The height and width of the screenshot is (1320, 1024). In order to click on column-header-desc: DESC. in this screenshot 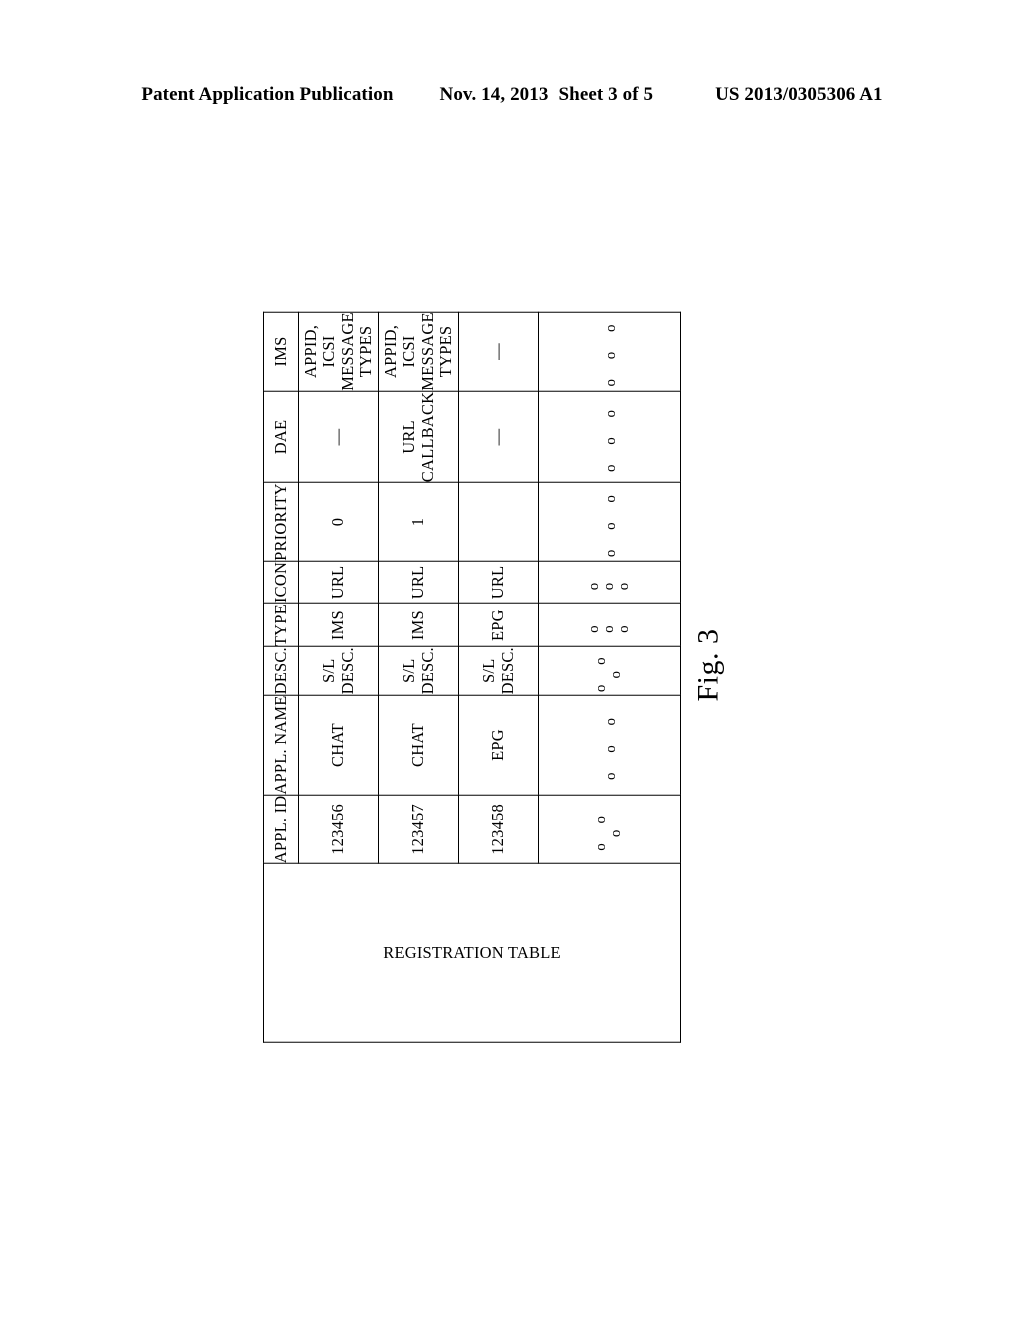, I will do `click(281, 670)`.